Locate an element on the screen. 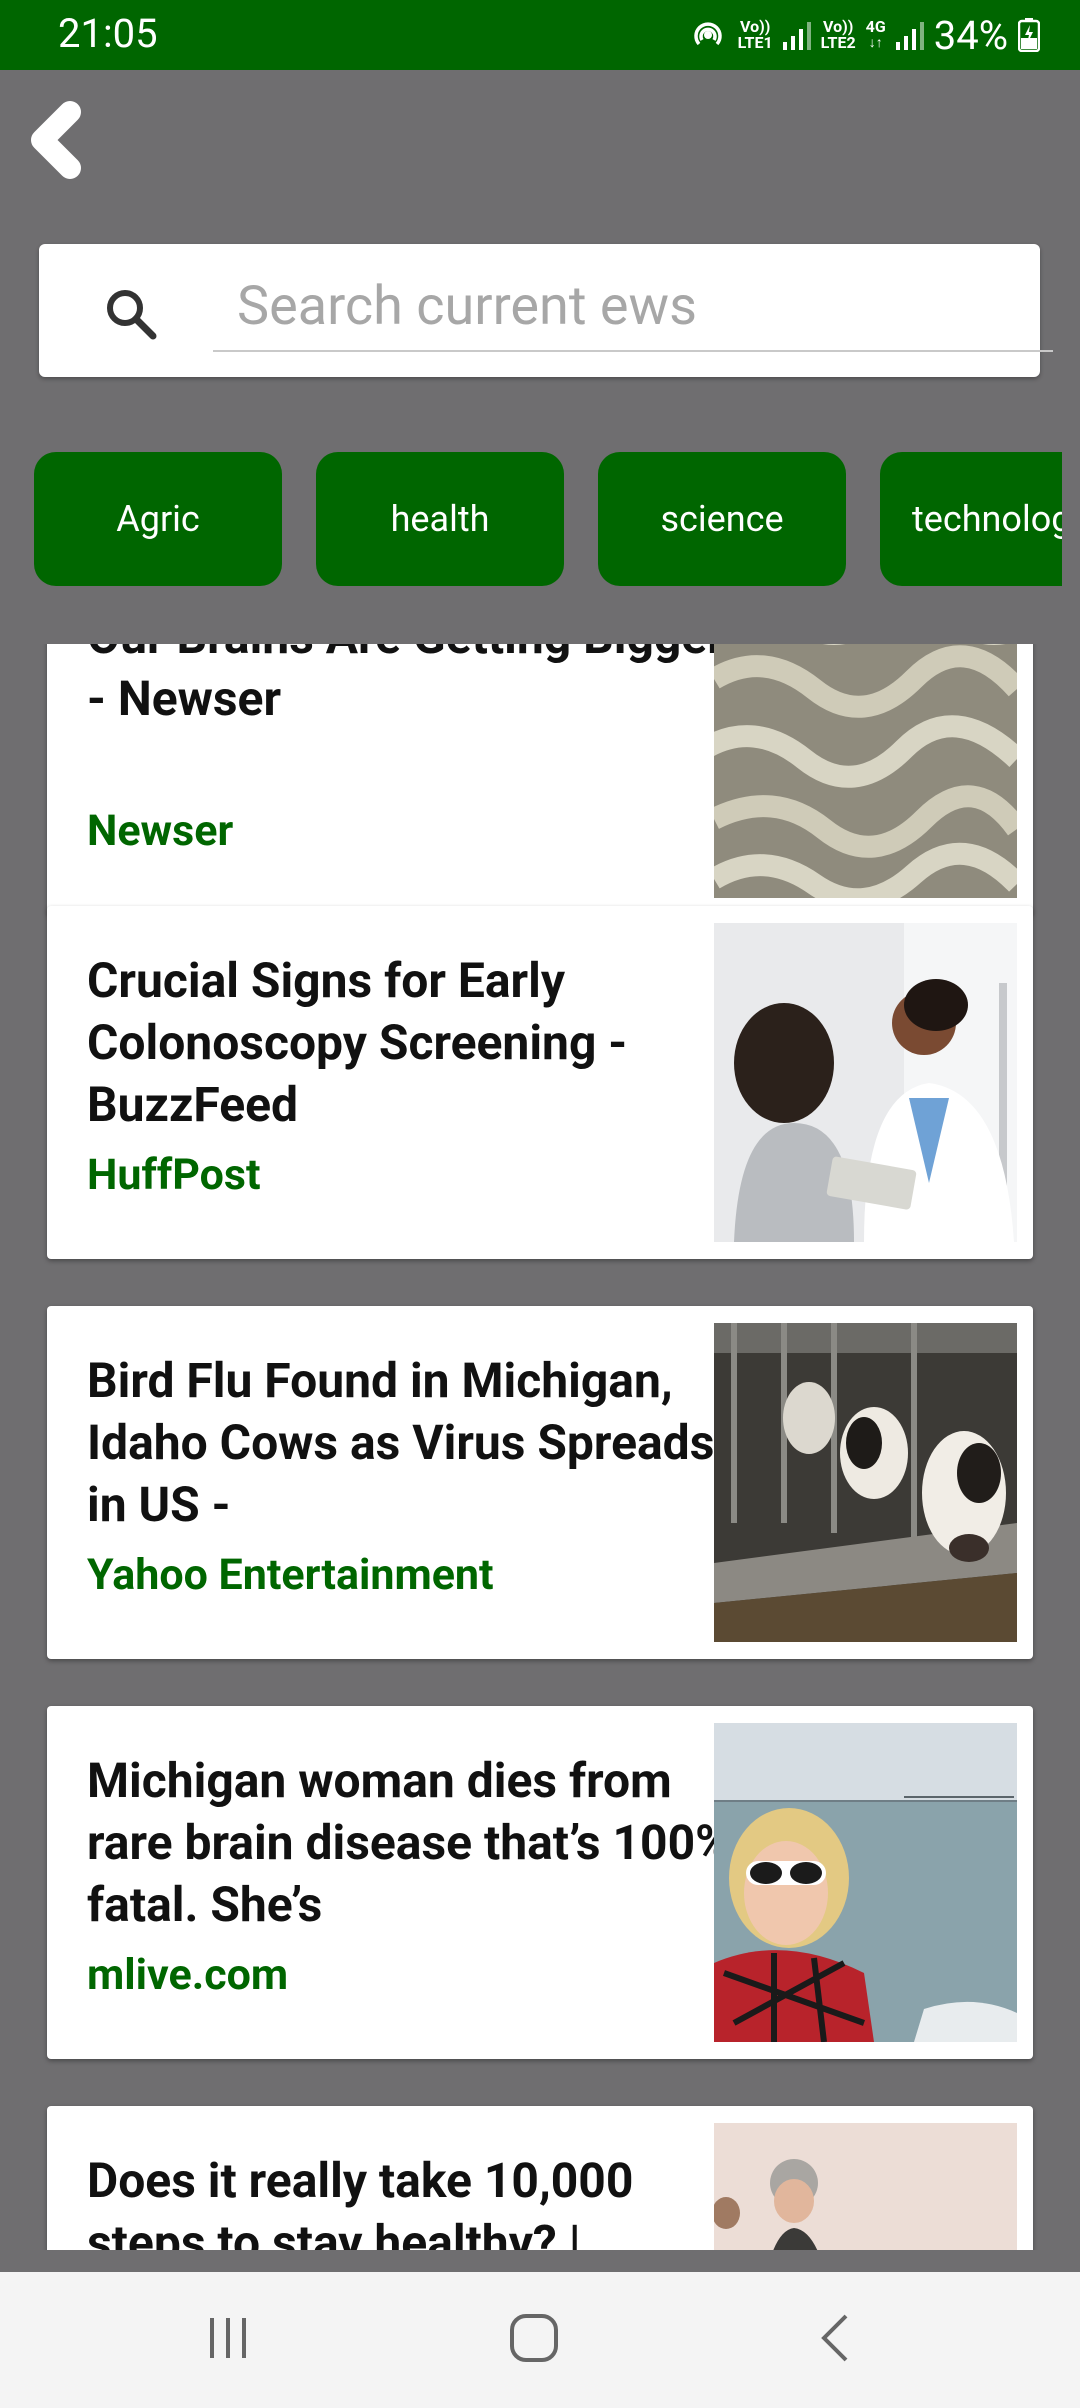 The height and width of the screenshot is (2408, 1080). doctor-patient-image is located at coordinates (865, 1082).